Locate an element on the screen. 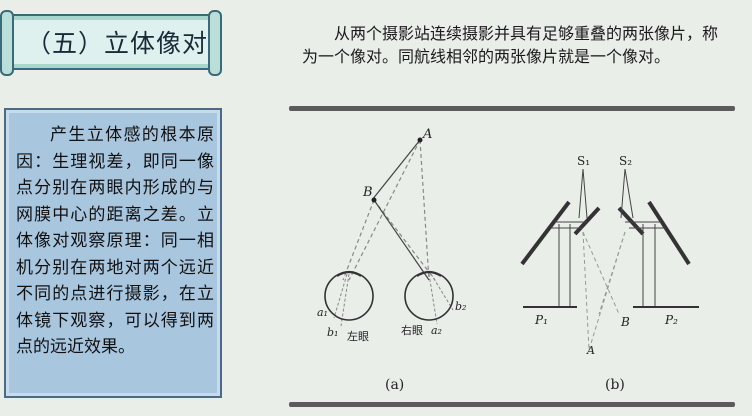  left-outer-mirror is located at coordinates (545, 233).